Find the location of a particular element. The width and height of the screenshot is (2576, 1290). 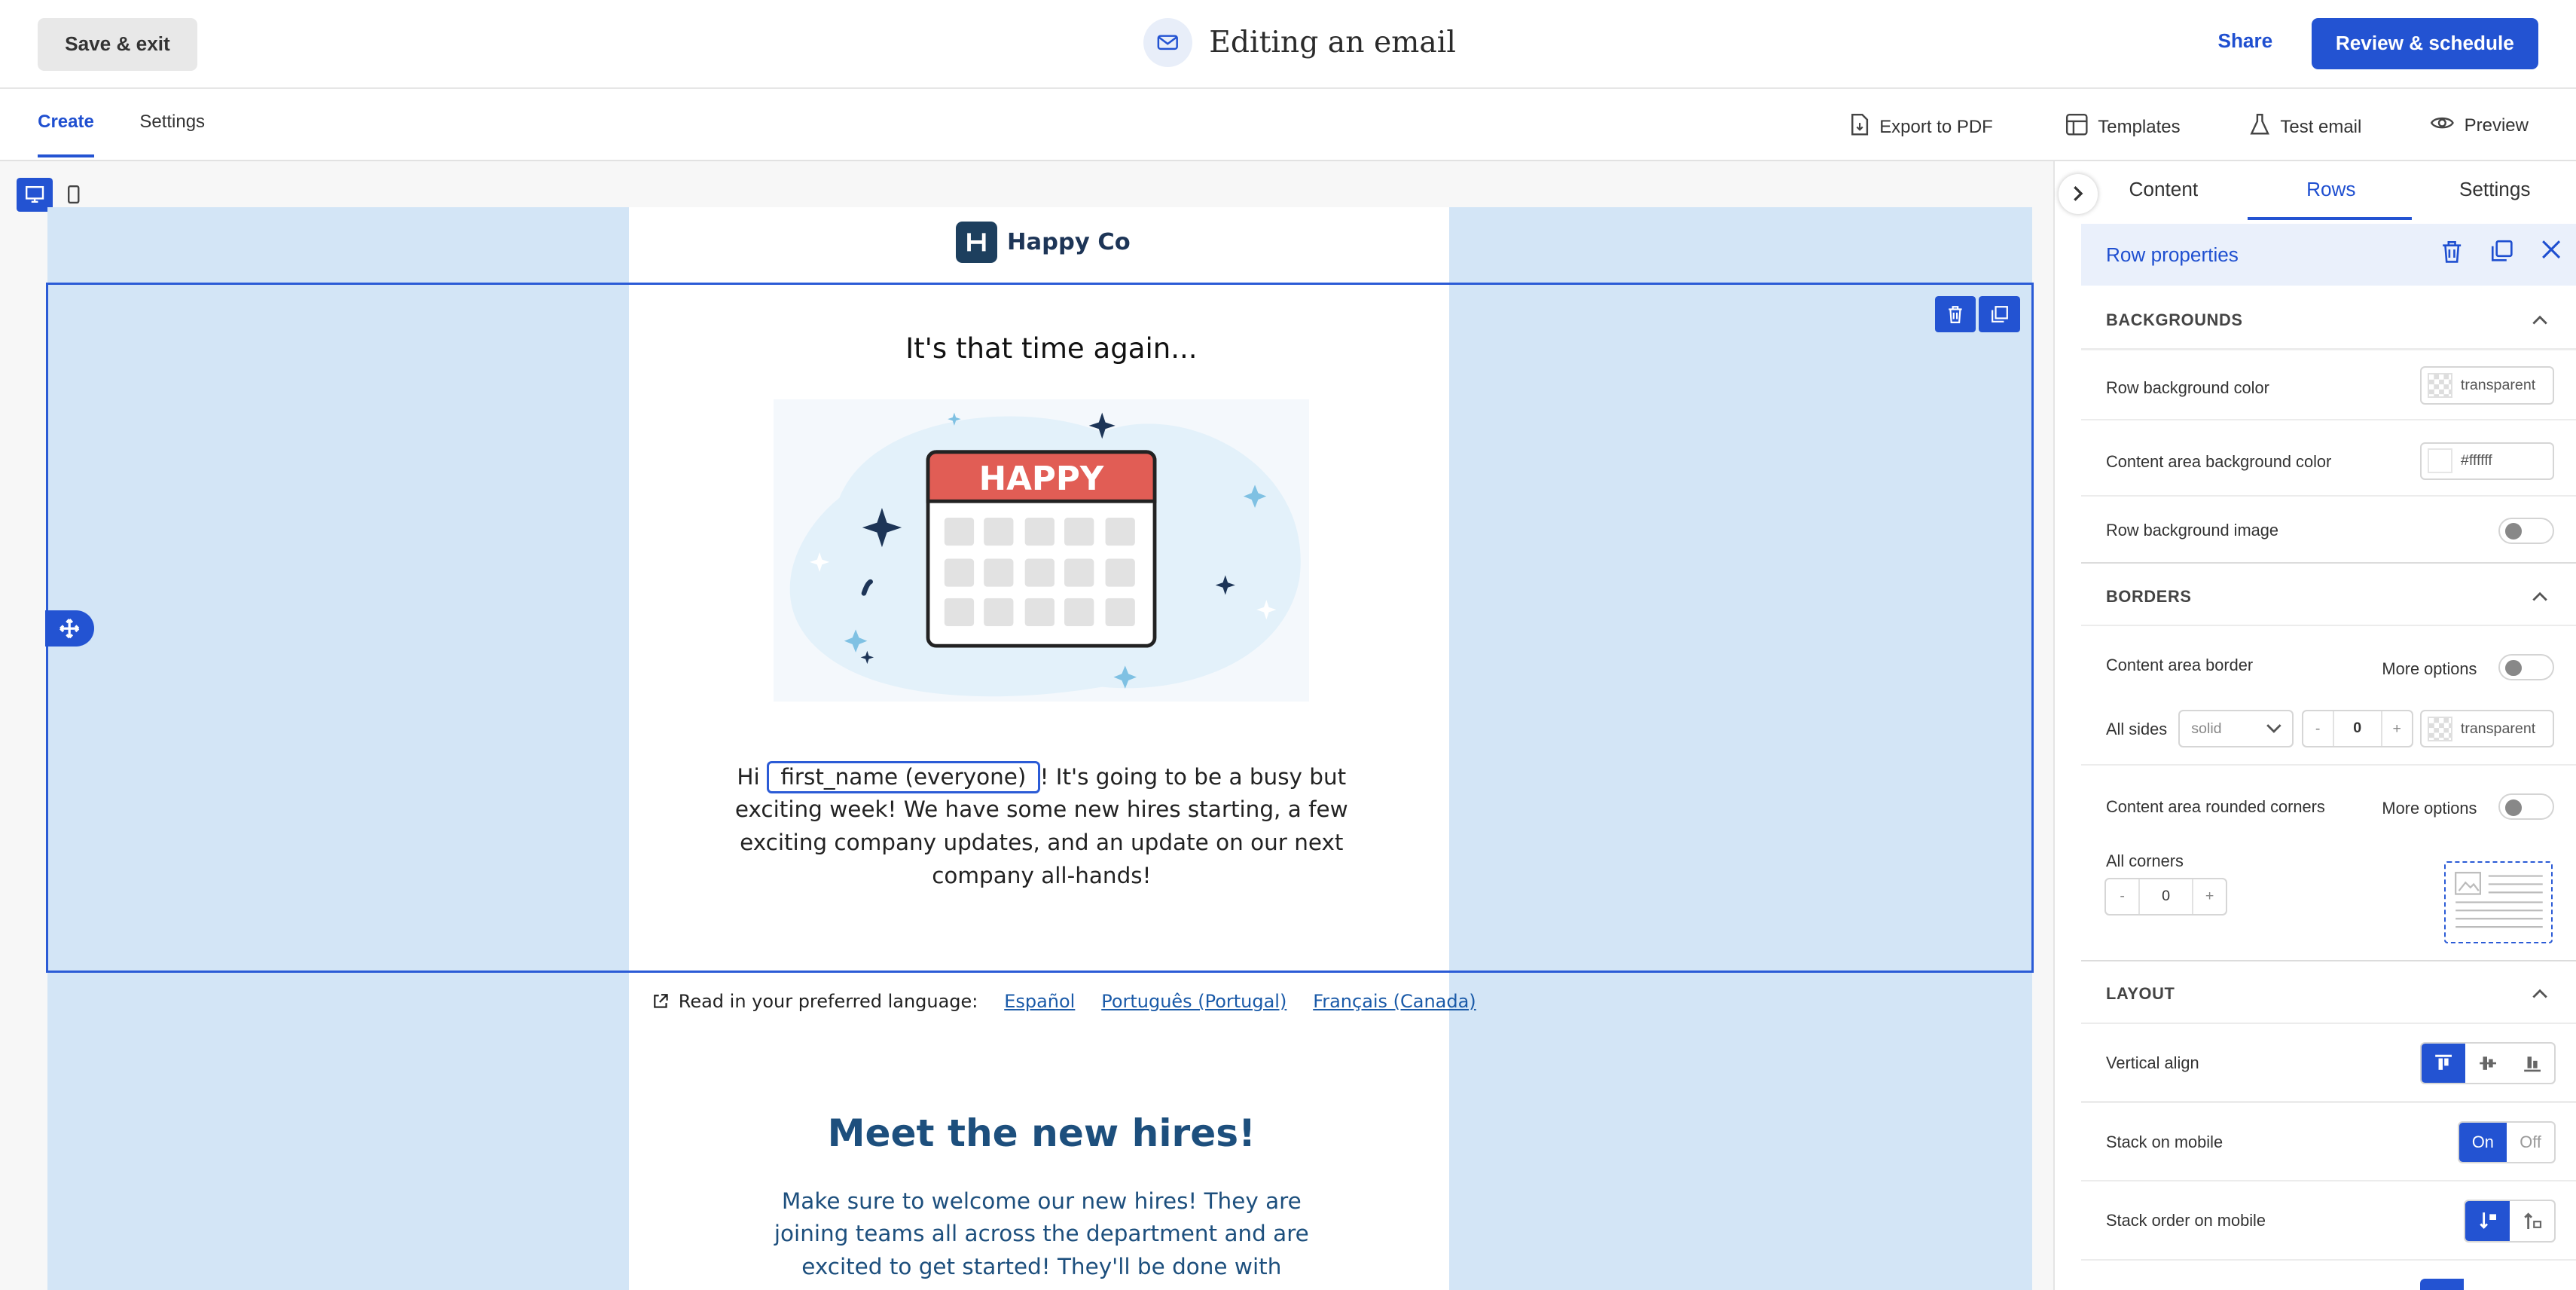

save-exit-button: Save & exit is located at coordinates (118, 44).